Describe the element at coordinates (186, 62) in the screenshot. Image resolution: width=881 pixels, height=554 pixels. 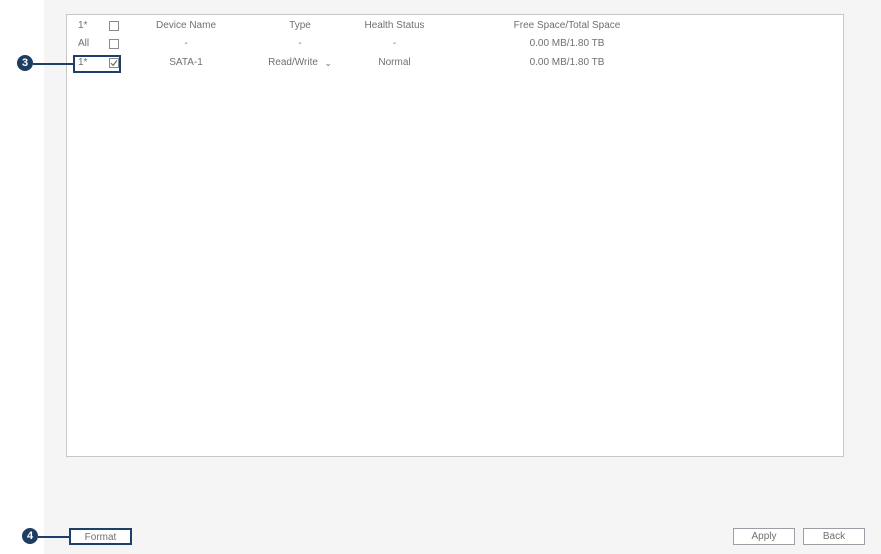
I see `row-device-name: SATA-1` at that location.